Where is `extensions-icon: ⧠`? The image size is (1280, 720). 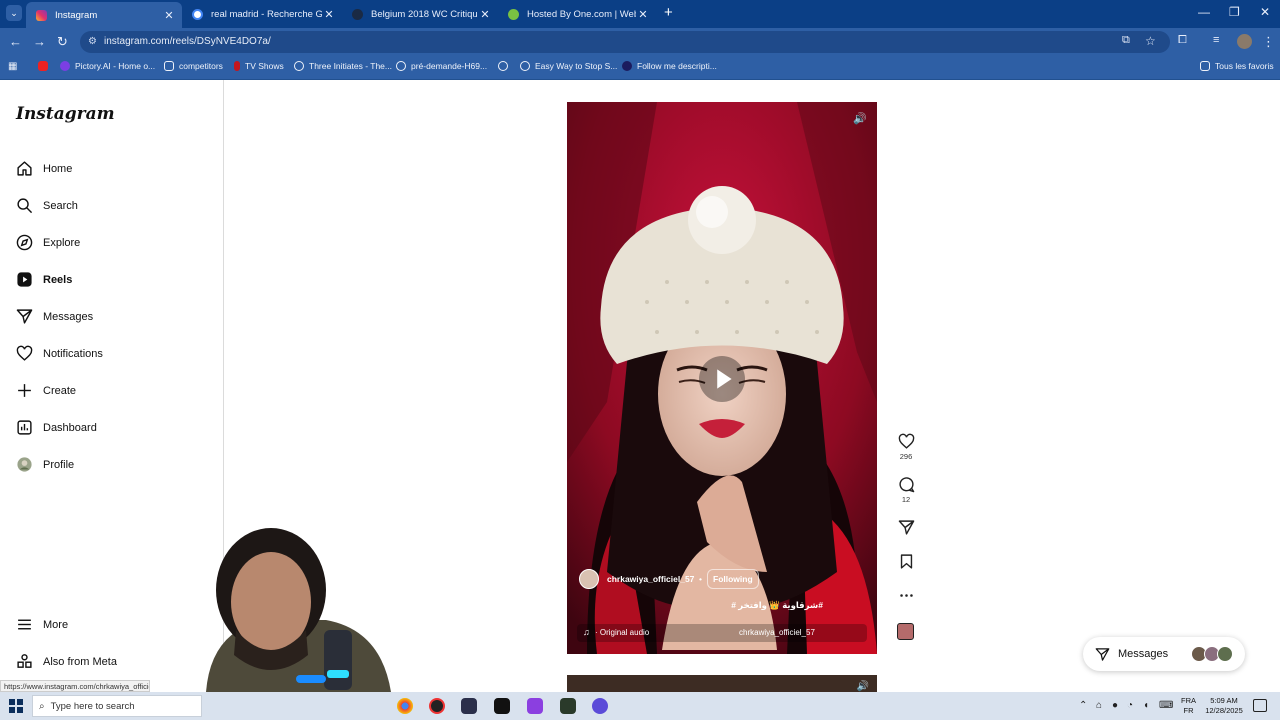
extensions-icon: ⧠ is located at coordinates (1182, 40).